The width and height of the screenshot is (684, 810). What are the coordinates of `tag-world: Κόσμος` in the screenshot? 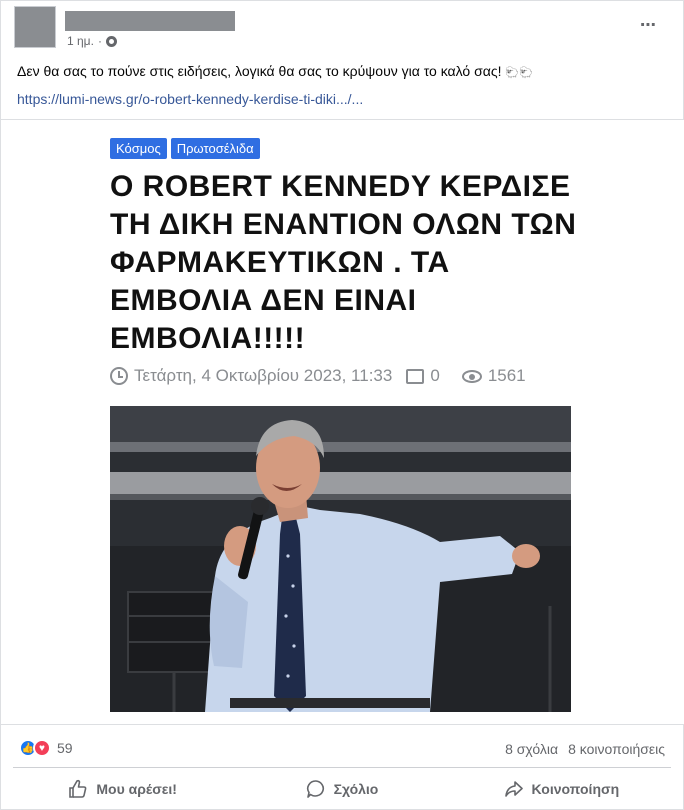 It's located at (138, 148).